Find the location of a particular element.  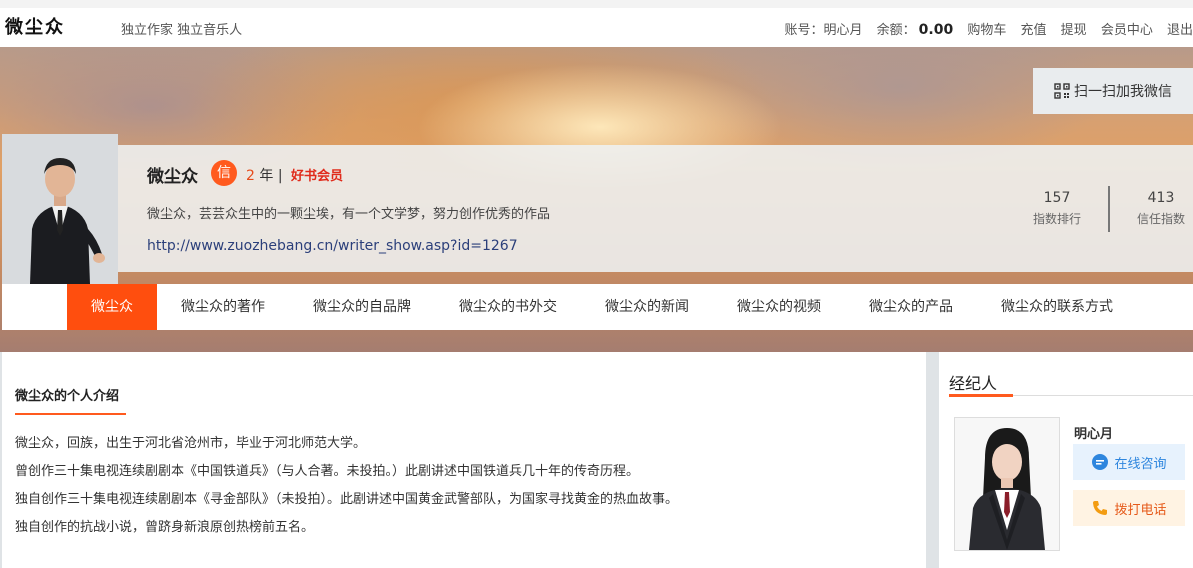

chat-bubble-icon is located at coordinates (1100, 462).